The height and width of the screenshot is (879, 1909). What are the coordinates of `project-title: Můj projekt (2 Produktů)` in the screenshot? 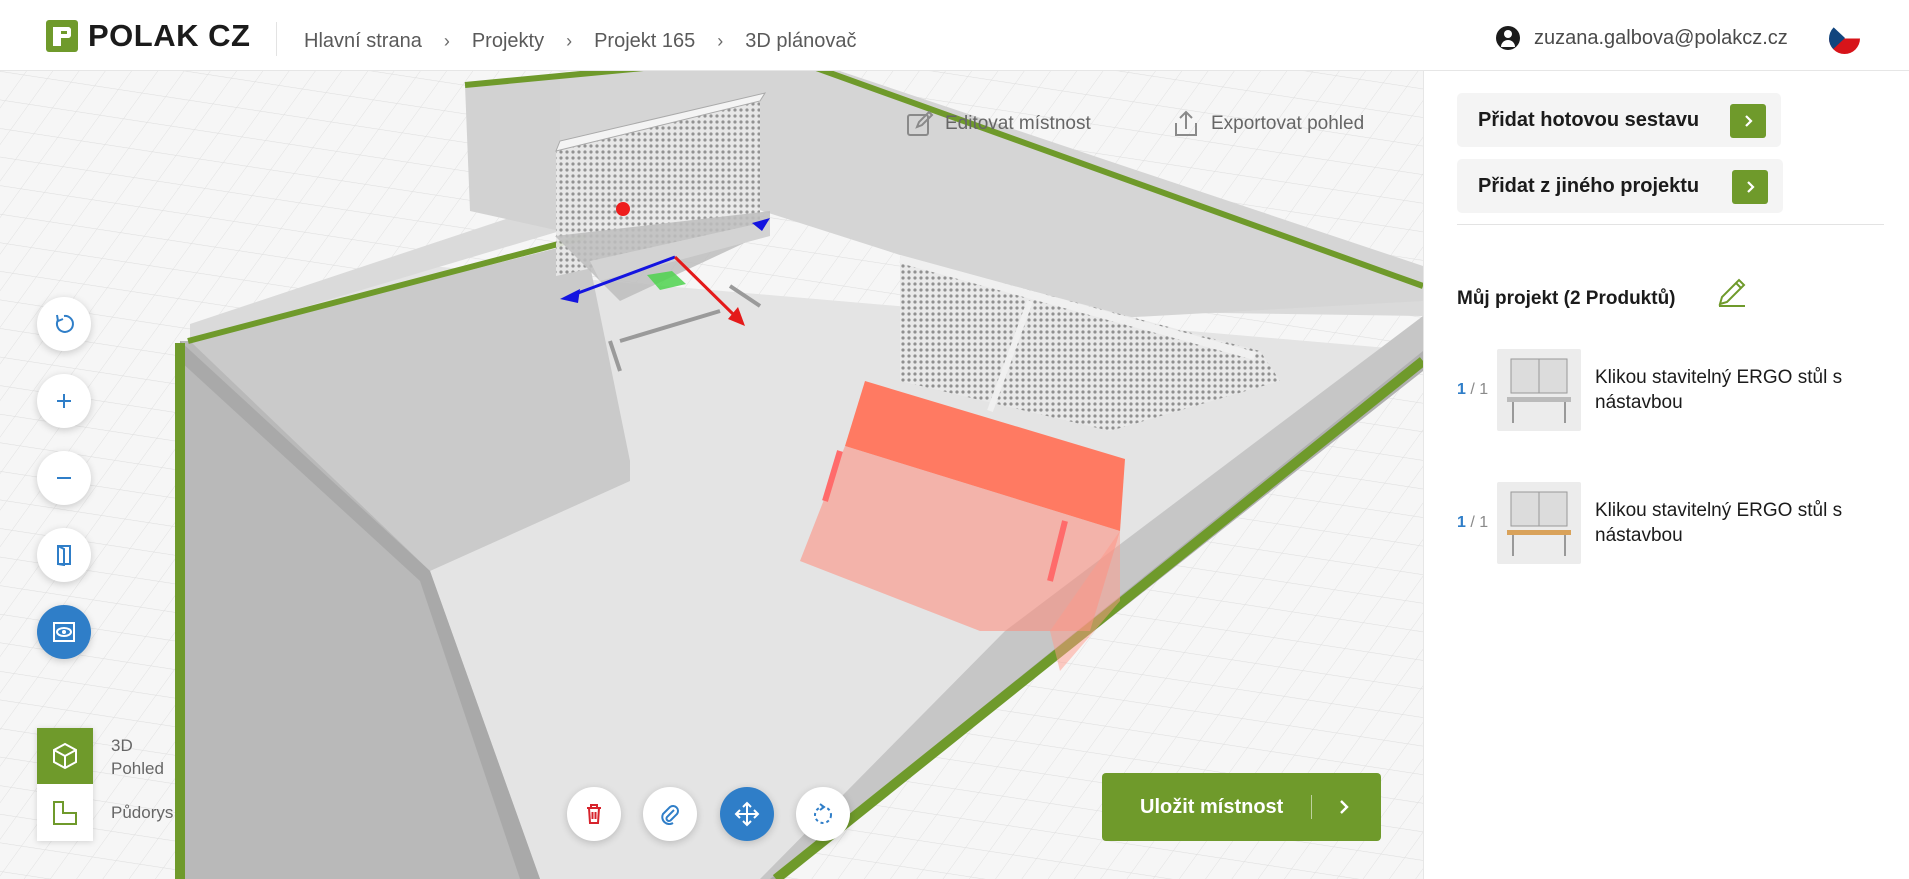 It's located at (1566, 298).